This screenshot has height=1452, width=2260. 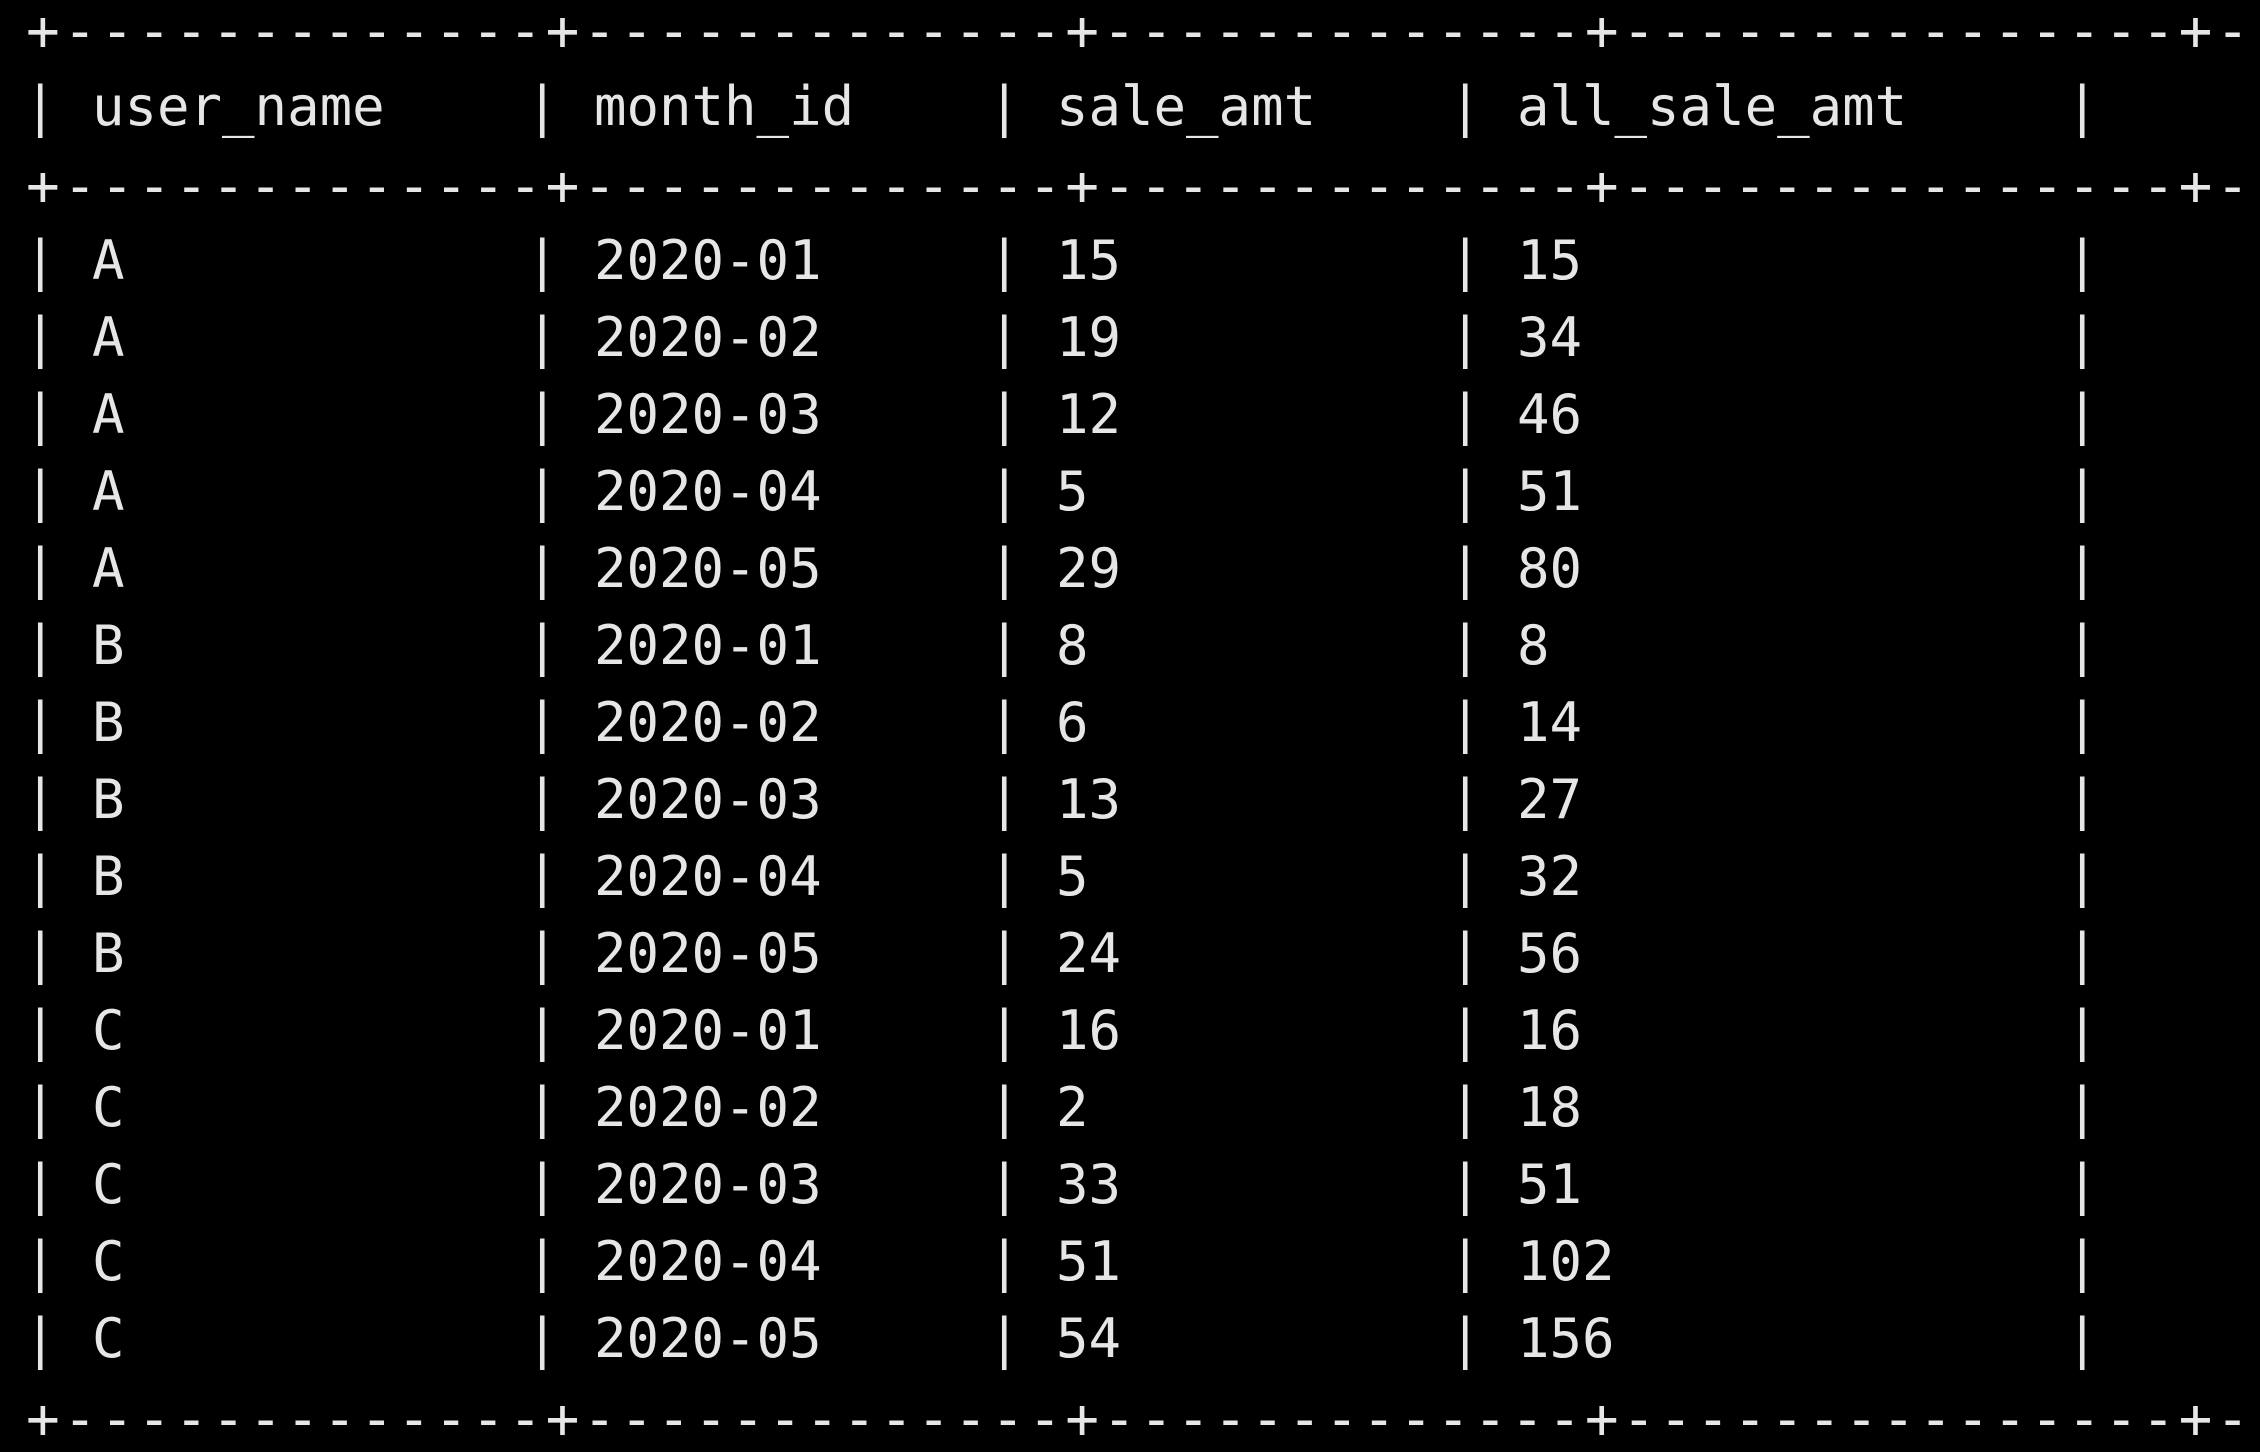 What do you see at coordinates (1130, 645) in the screenshot?
I see `table-row: | B | 2020-01 | 8 | 8 |` at bounding box center [1130, 645].